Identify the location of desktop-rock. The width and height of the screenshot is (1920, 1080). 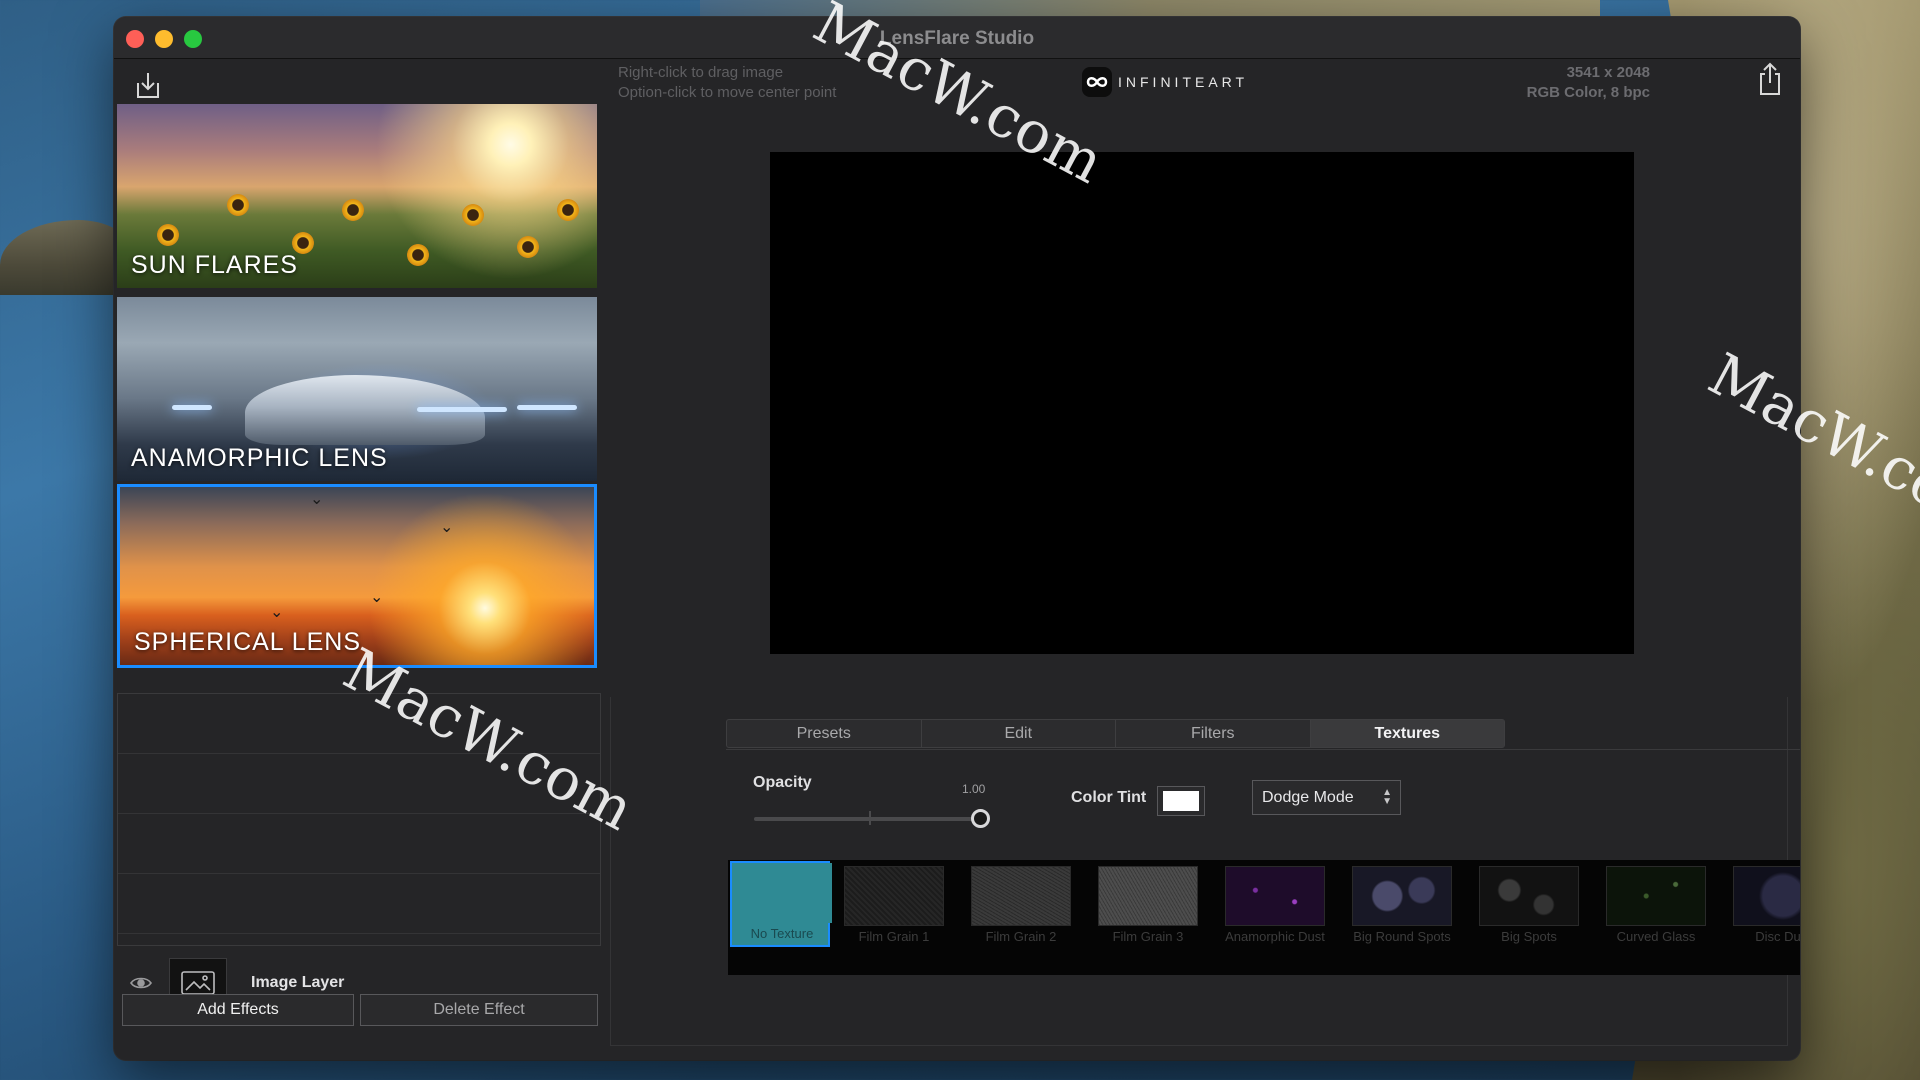
(65, 257).